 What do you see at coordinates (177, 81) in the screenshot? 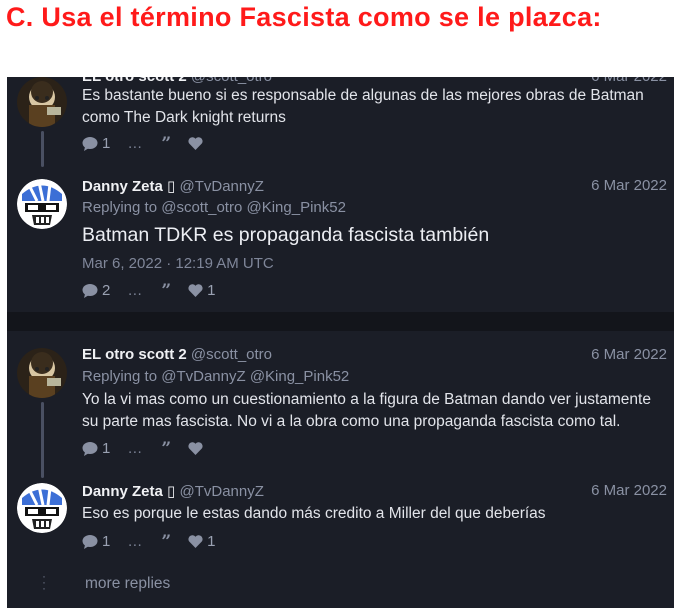
I see `tweet-header-partial: EL otro scott 2 @scott_otro` at bounding box center [177, 81].